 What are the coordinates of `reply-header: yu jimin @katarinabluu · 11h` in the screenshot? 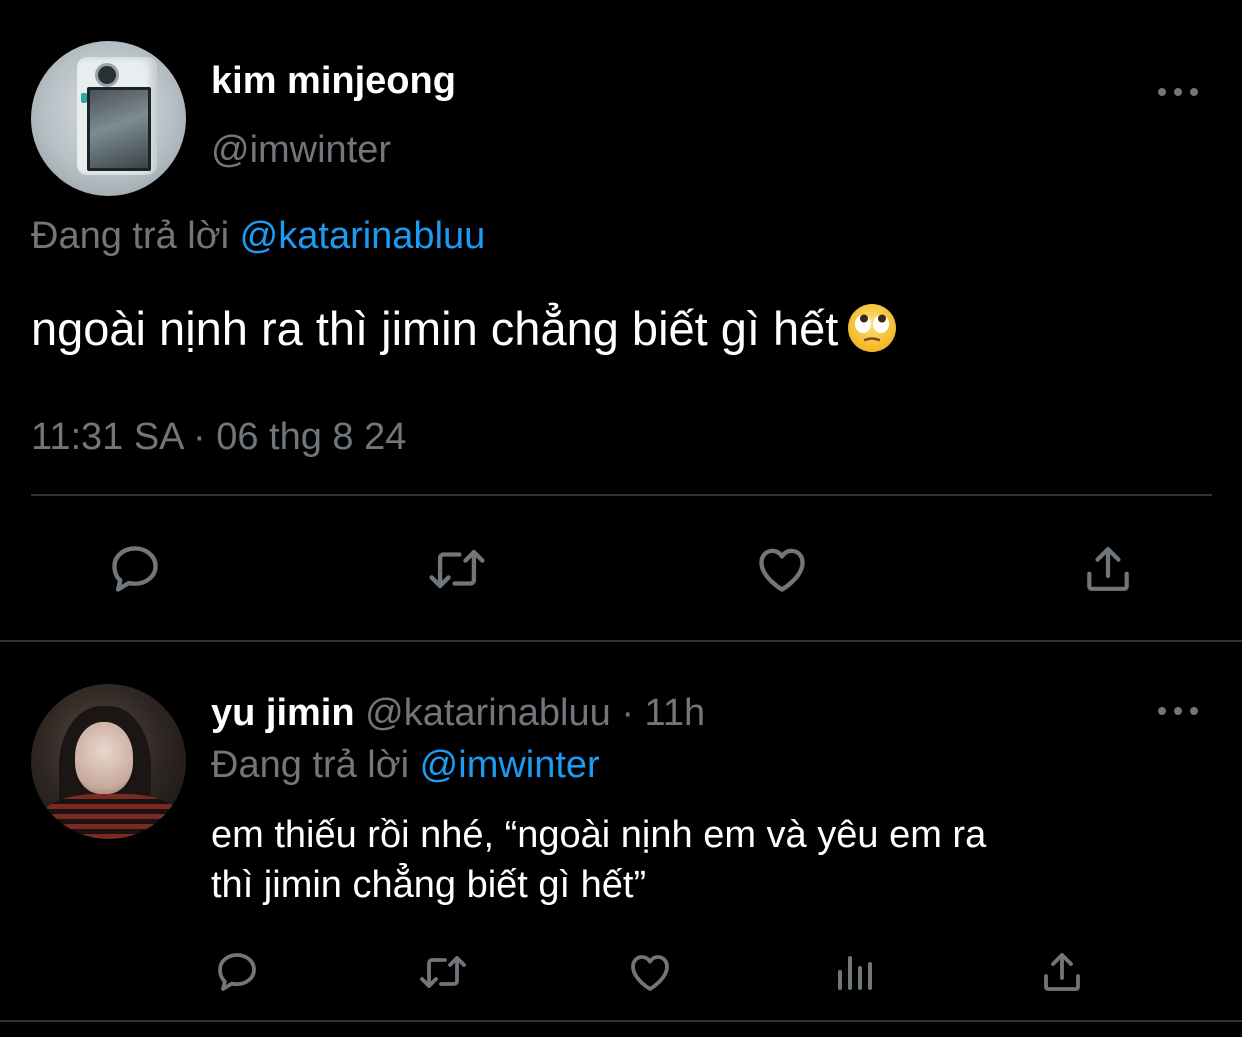 It's located at (458, 713).